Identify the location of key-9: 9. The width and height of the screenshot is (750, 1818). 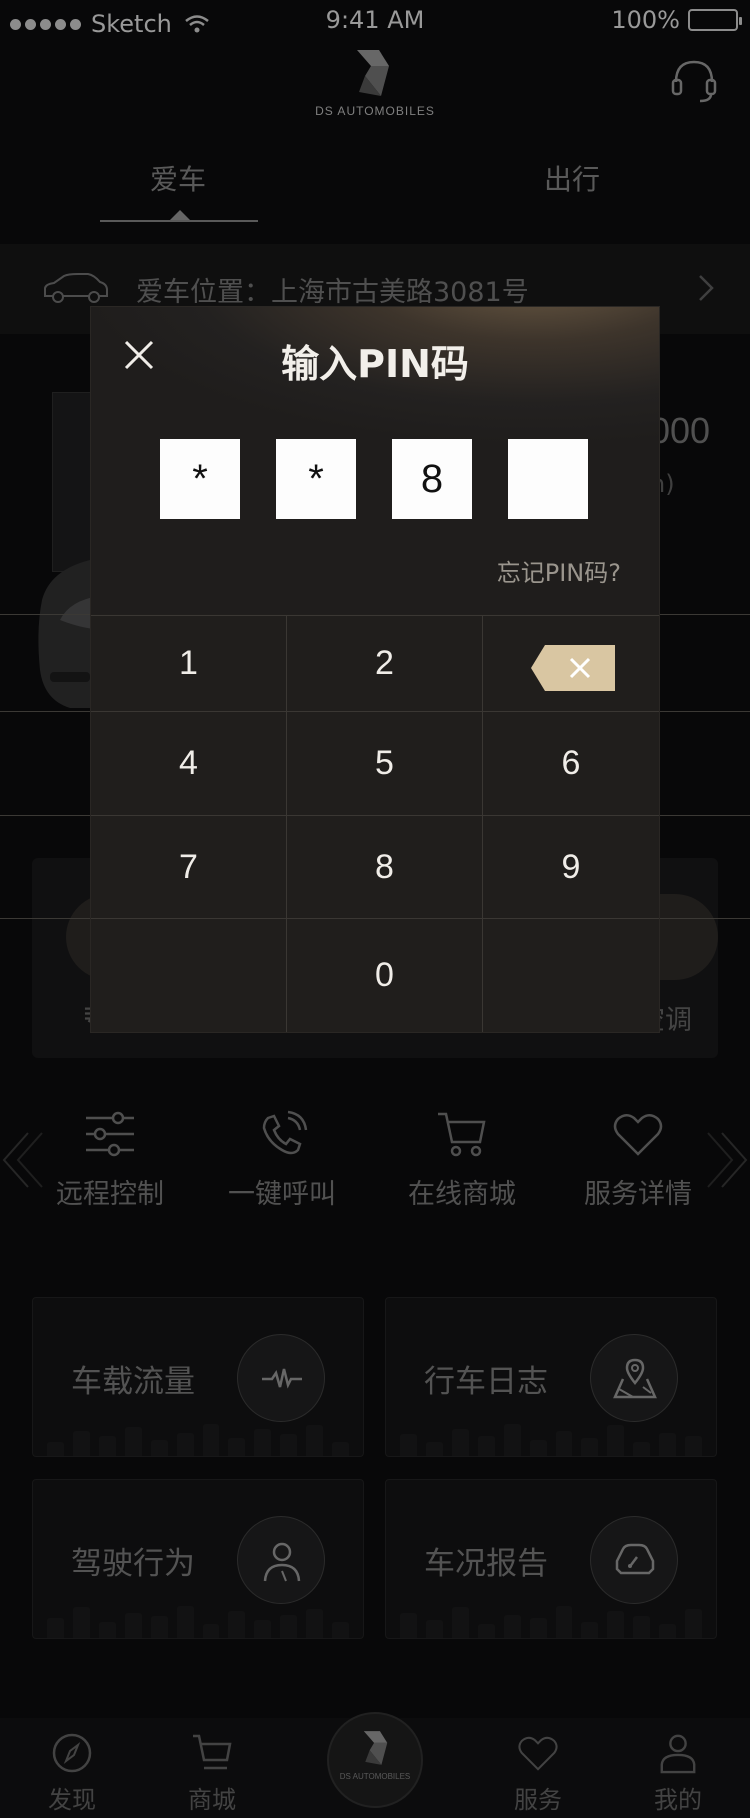
(571, 867).